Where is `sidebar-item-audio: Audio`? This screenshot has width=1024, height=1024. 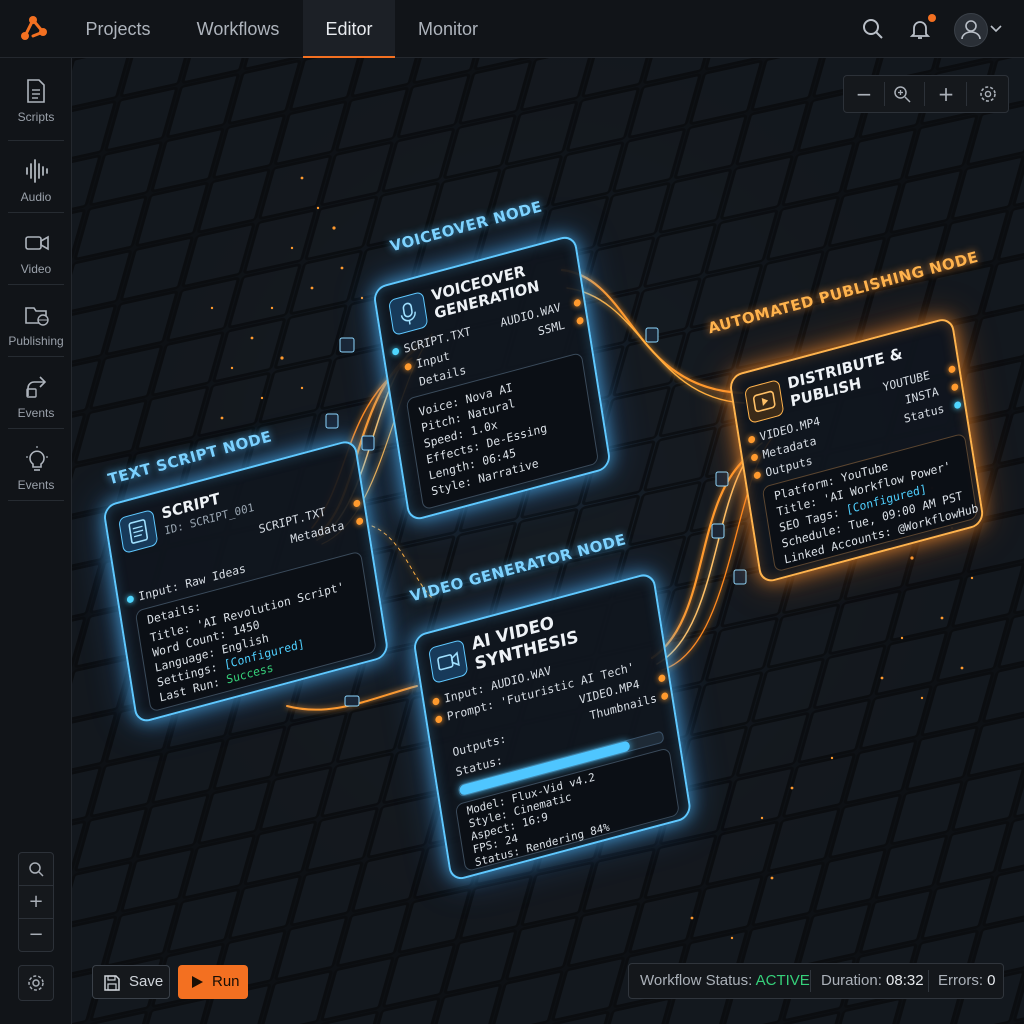 sidebar-item-audio: Audio is located at coordinates (36, 182).